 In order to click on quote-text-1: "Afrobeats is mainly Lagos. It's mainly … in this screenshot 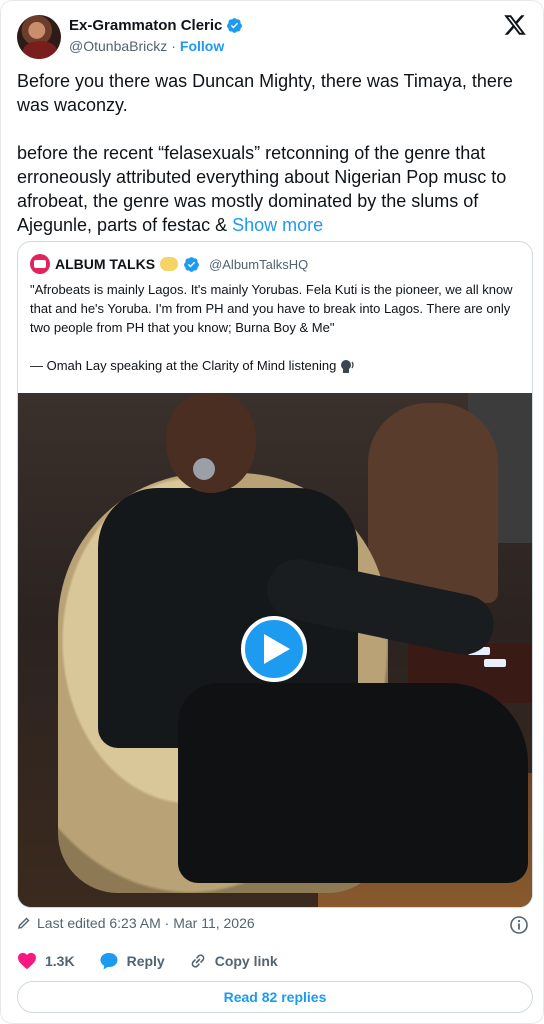, I will do `click(271, 308)`.